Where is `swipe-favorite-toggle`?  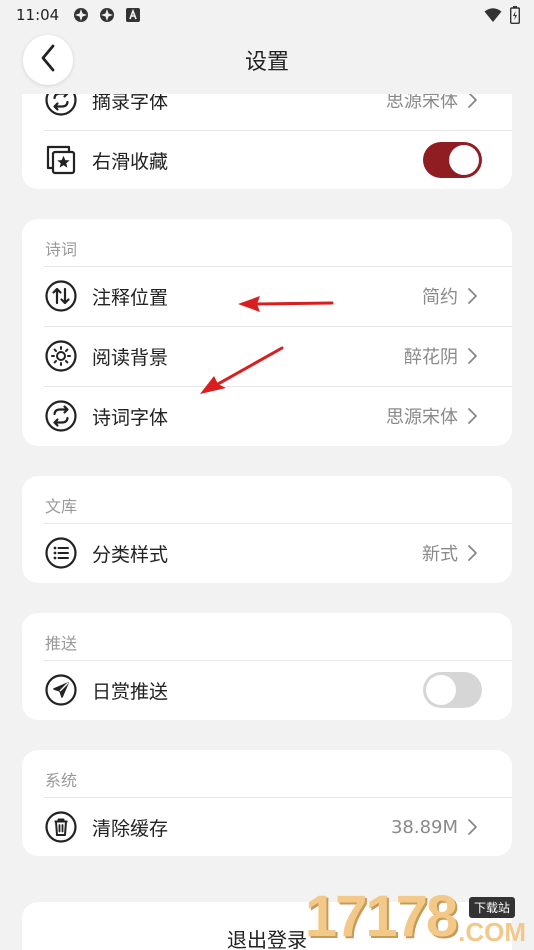
swipe-favorite-toggle is located at coordinates (452, 160).